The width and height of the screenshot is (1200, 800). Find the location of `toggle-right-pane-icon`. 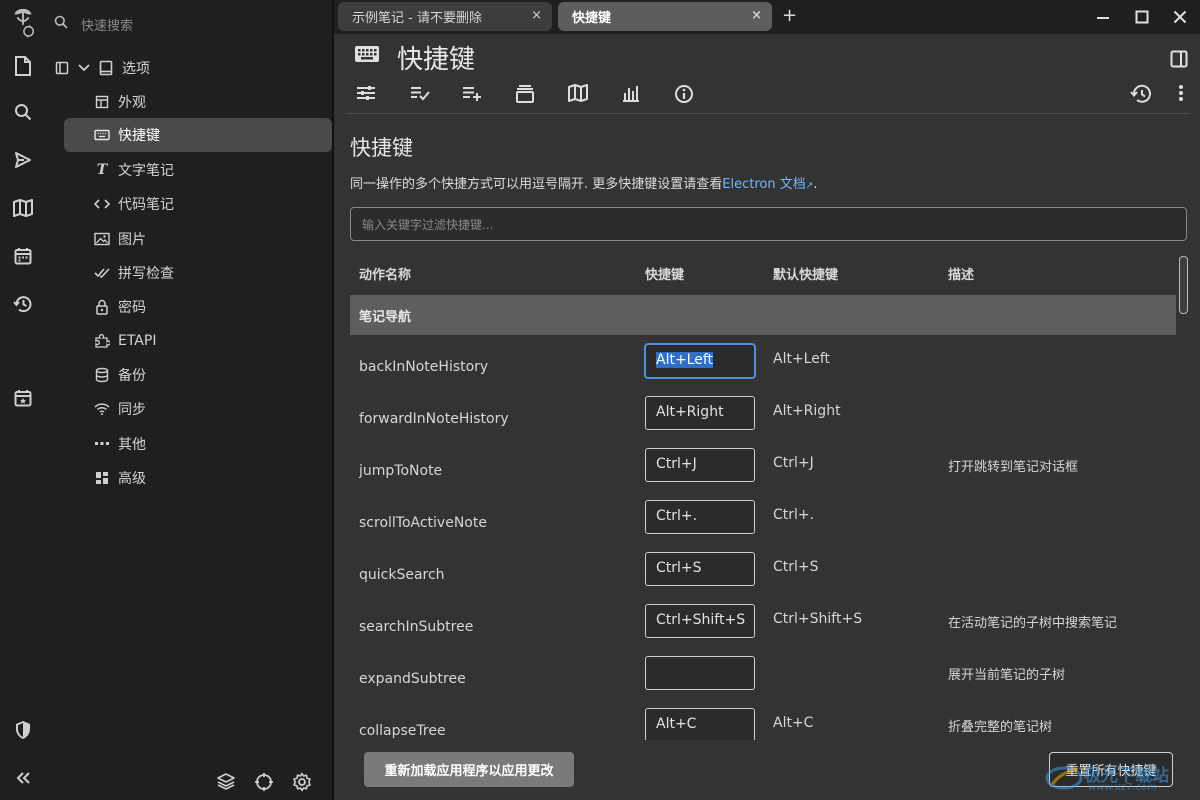

toggle-right-pane-icon is located at coordinates (1179, 59).